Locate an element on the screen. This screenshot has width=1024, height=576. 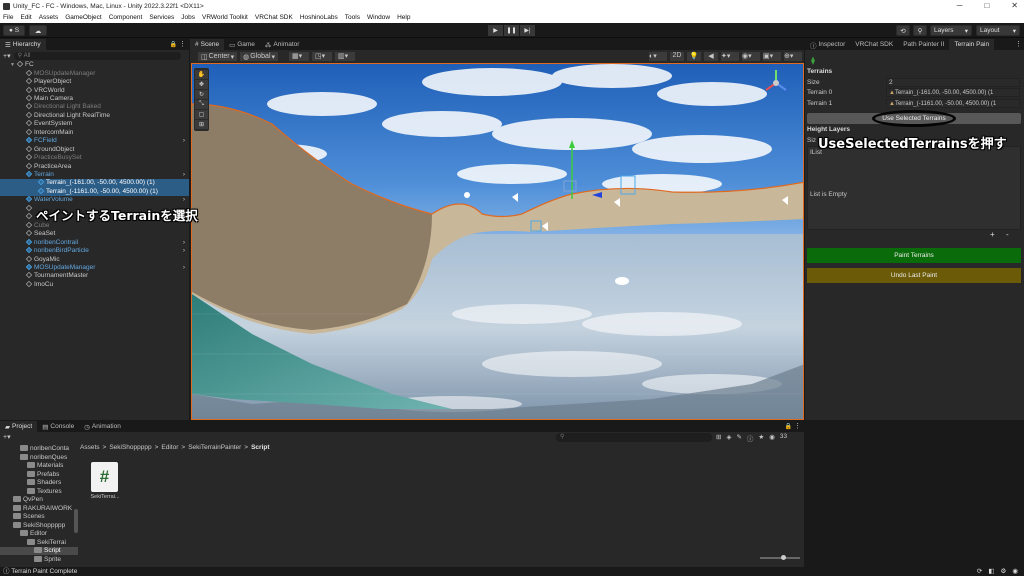
close-icon: ✕ is located at coordinates (1014, 6).